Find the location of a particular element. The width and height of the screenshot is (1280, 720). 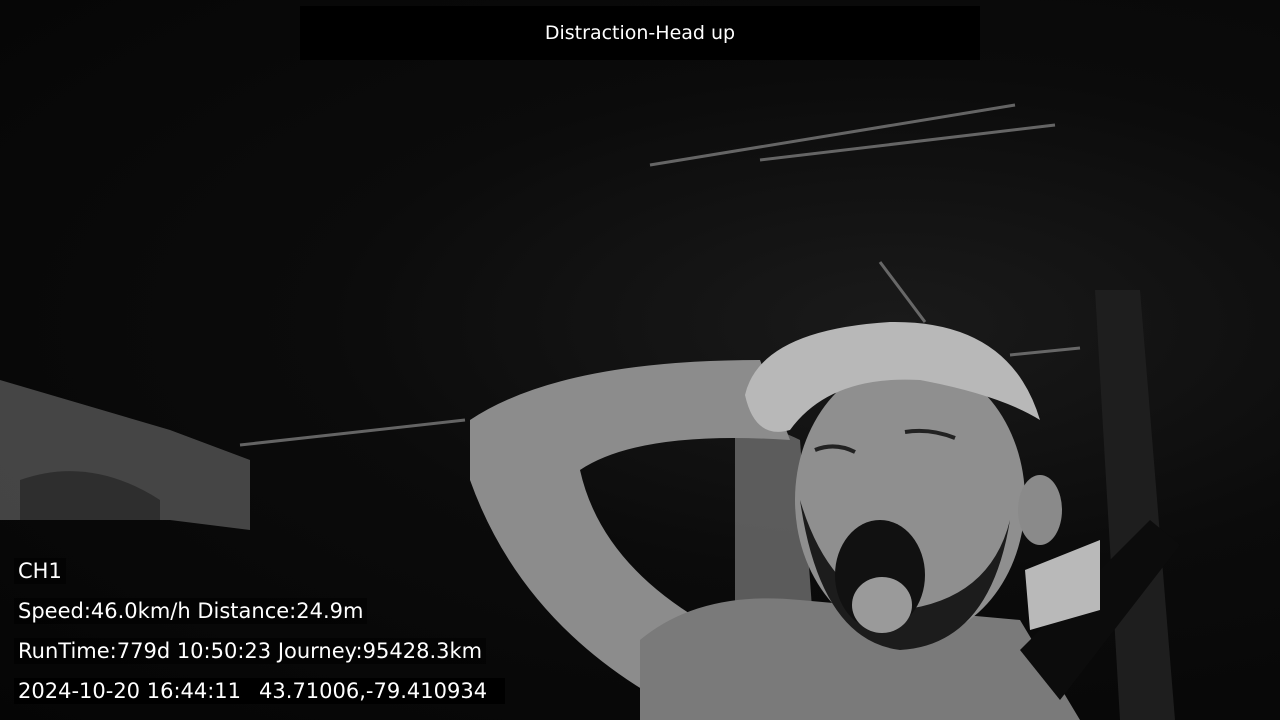

osd-channel: CH1 is located at coordinates (40, 571).